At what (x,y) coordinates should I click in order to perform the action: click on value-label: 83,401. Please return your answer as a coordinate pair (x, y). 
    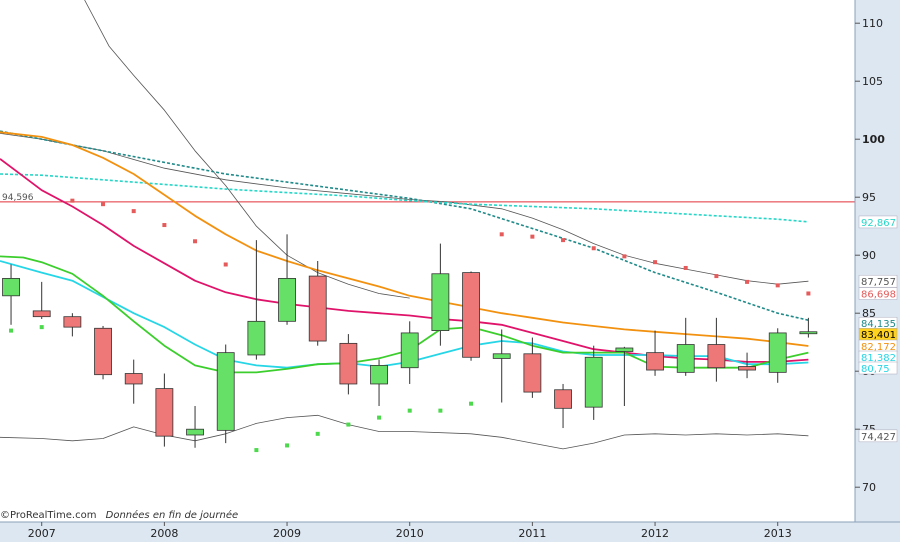
    Looking at the image, I should click on (878, 335).